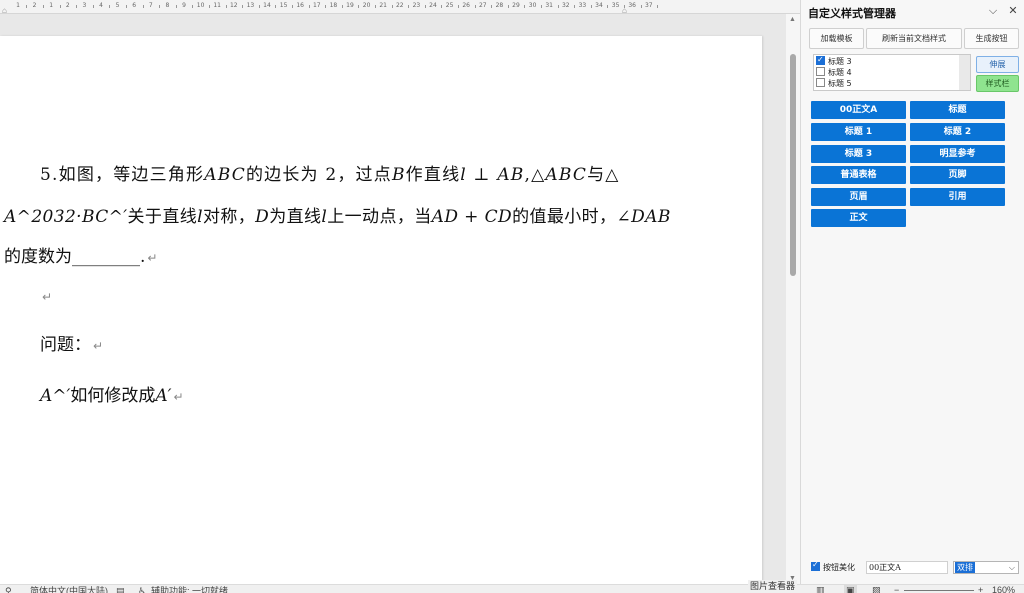  What do you see at coordinates (914, 38) in the screenshot?
I see `refresh-styles-button: 刷新当前文档样式` at bounding box center [914, 38].